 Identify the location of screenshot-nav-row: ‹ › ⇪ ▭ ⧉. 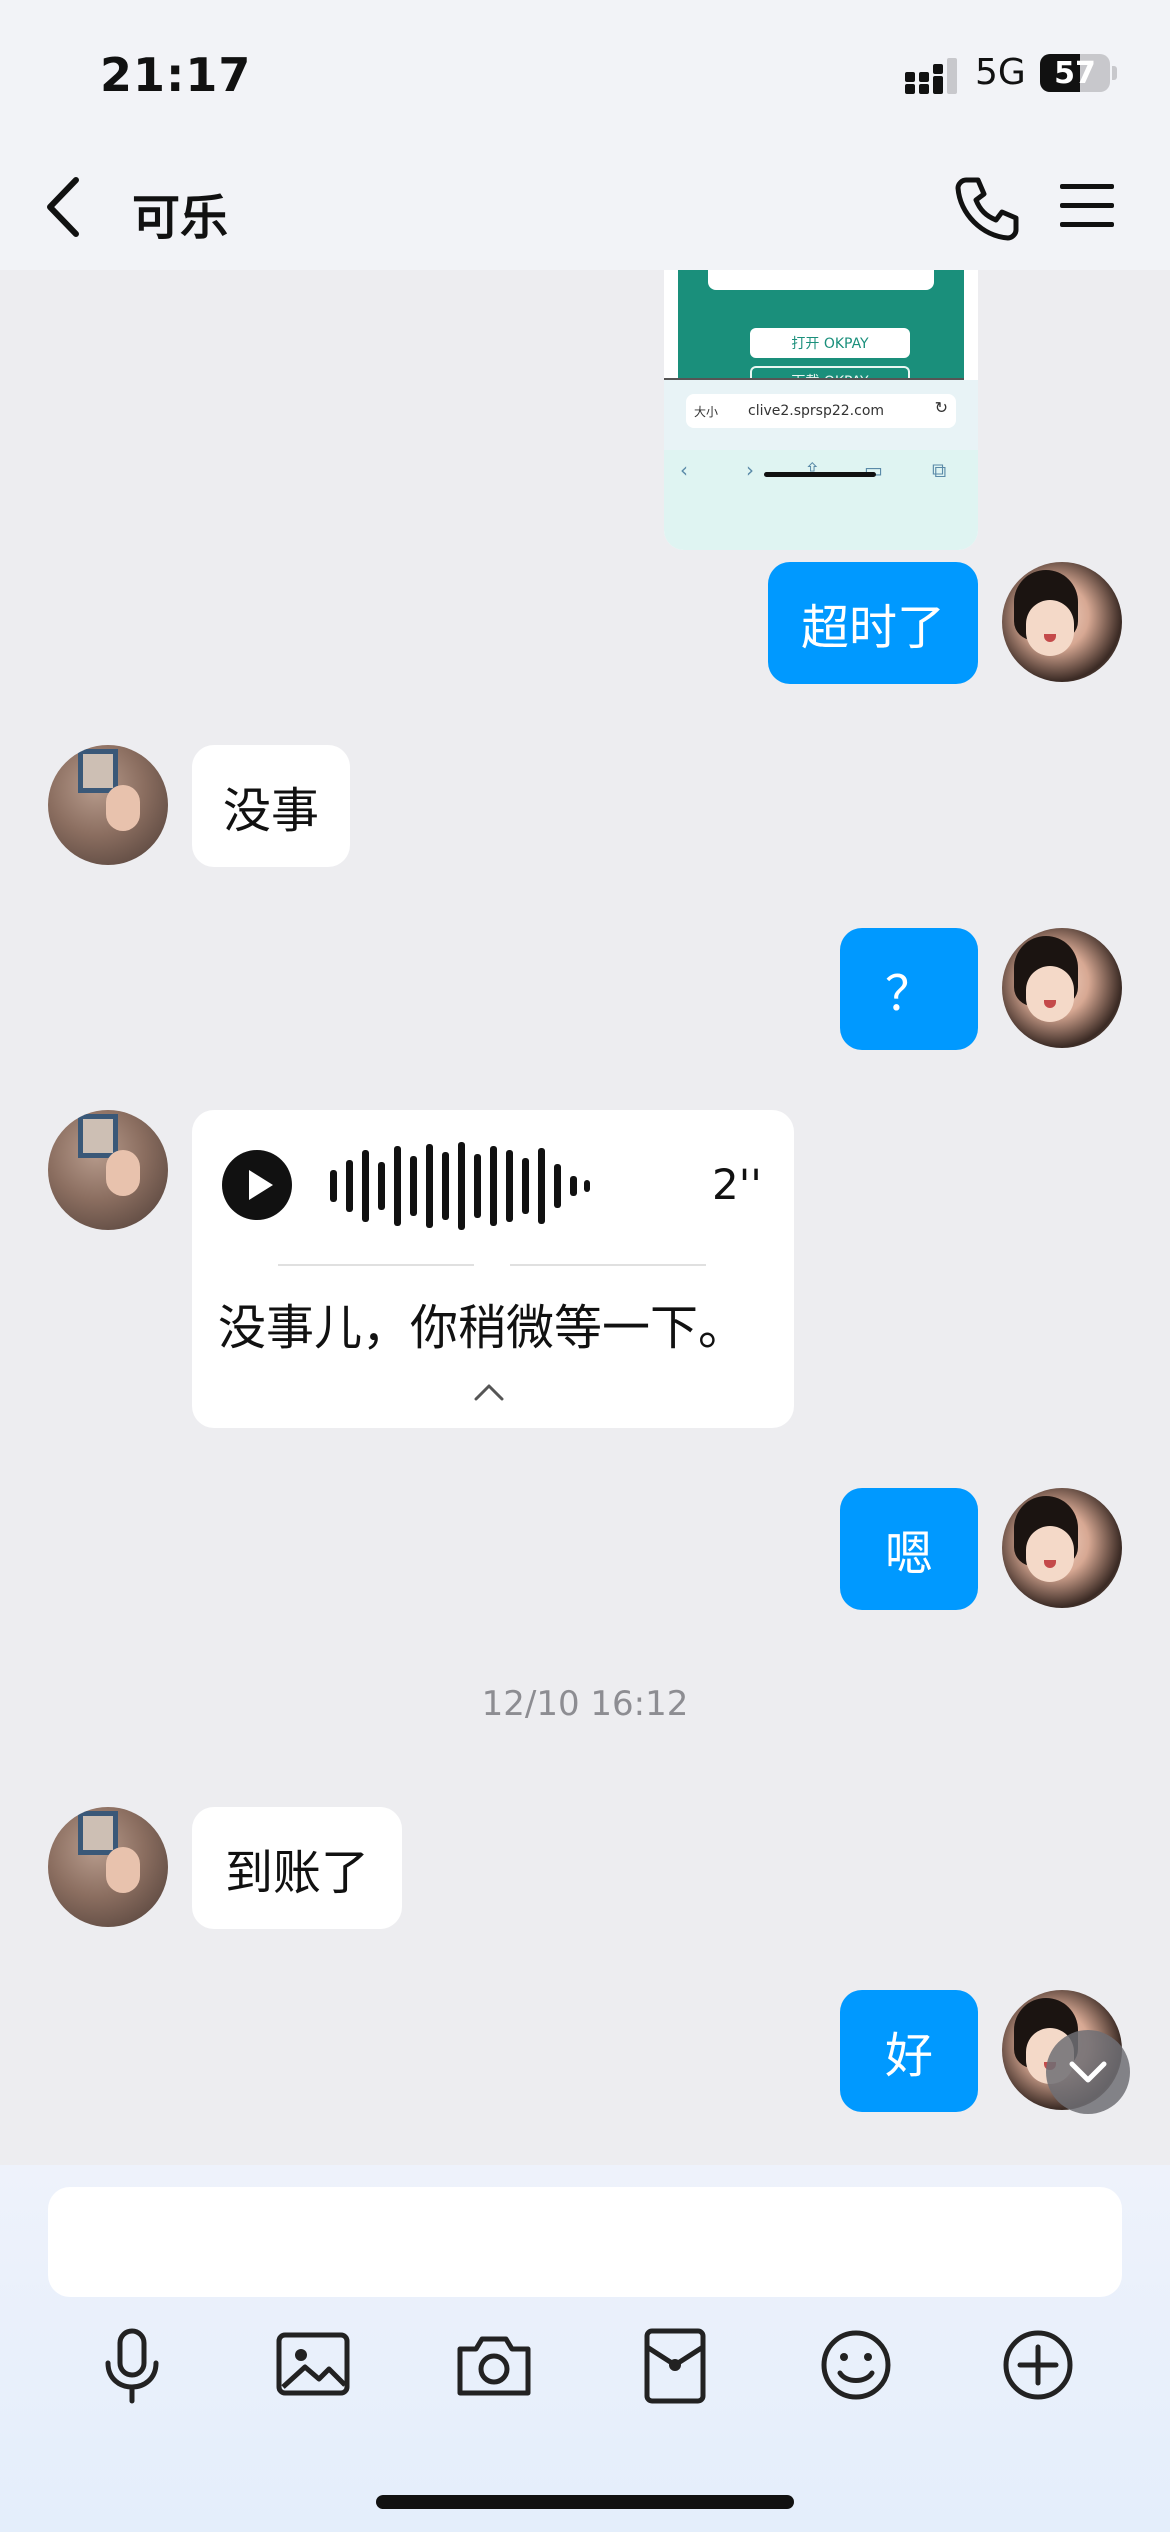
(821, 500).